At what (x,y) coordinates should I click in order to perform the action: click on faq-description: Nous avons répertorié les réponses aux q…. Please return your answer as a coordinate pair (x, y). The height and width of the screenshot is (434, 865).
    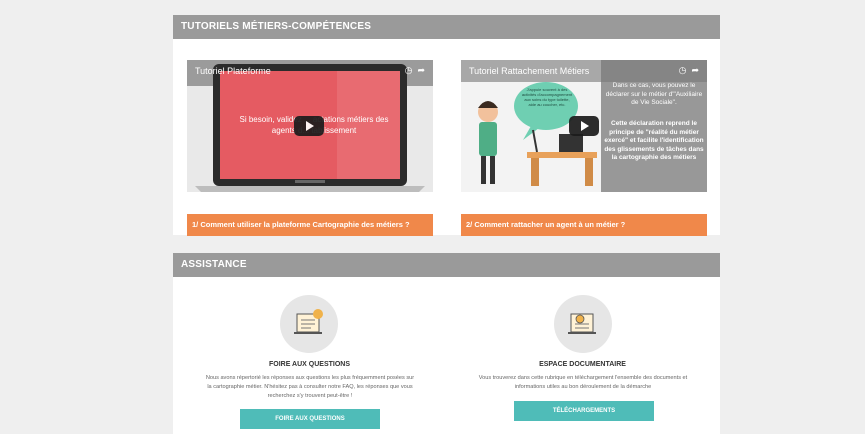
    Looking at the image, I should click on (310, 387).